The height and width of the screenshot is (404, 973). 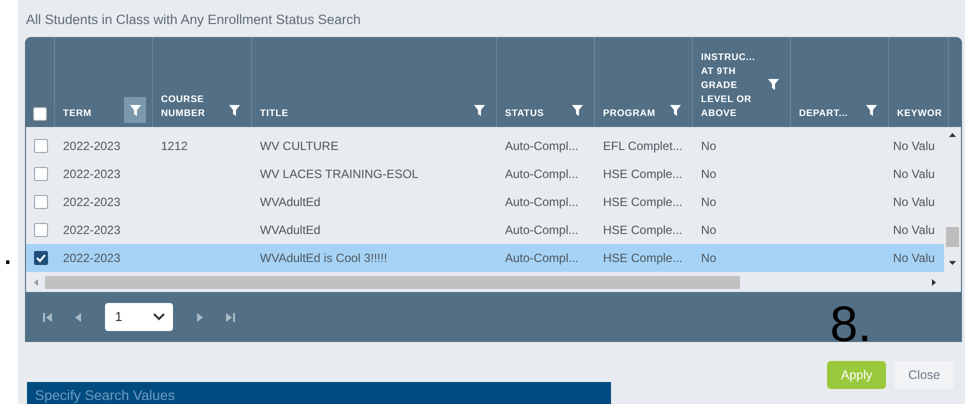 What do you see at coordinates (731, 86) in the screenshot?
I see `column-header: INSTRUC... AT 9TH GRADE LEVEL OR ABOVE` at bounding box center [731, 86].